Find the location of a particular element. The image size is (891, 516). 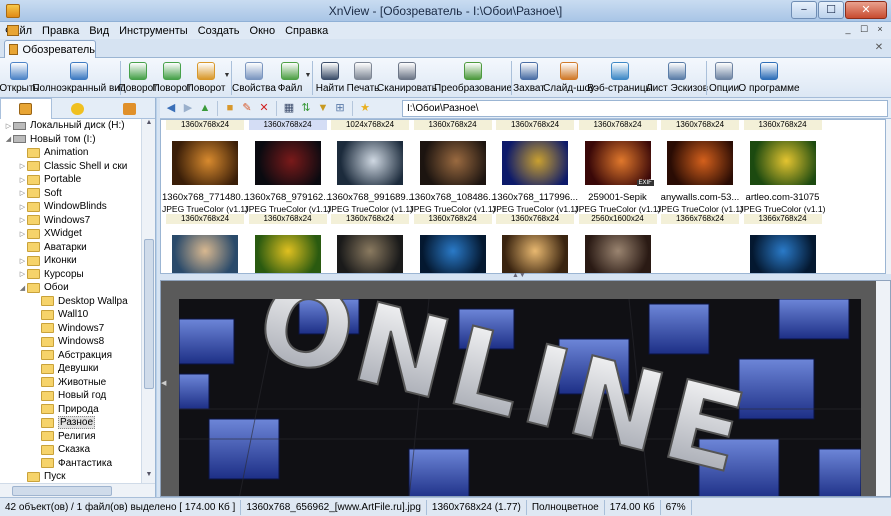

fullscreen-button: Полноэкранный вид is located at coordinates (79, 78).